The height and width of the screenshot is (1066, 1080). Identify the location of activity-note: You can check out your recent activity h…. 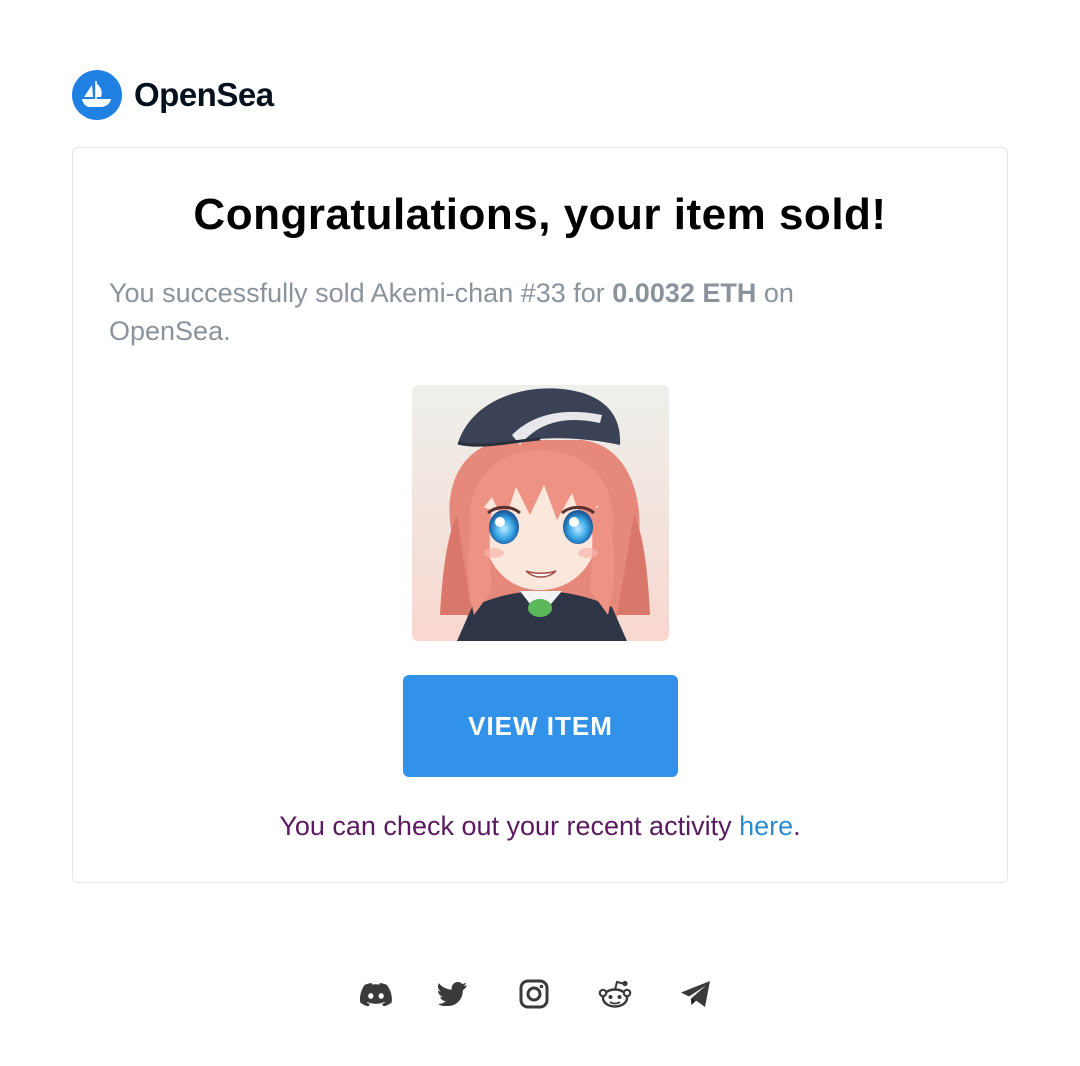
(540, 826).